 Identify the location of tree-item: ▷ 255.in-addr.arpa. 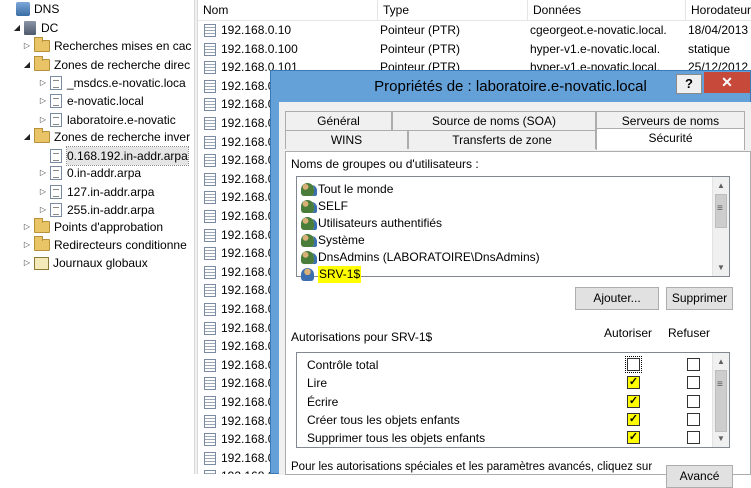
(96, 210).